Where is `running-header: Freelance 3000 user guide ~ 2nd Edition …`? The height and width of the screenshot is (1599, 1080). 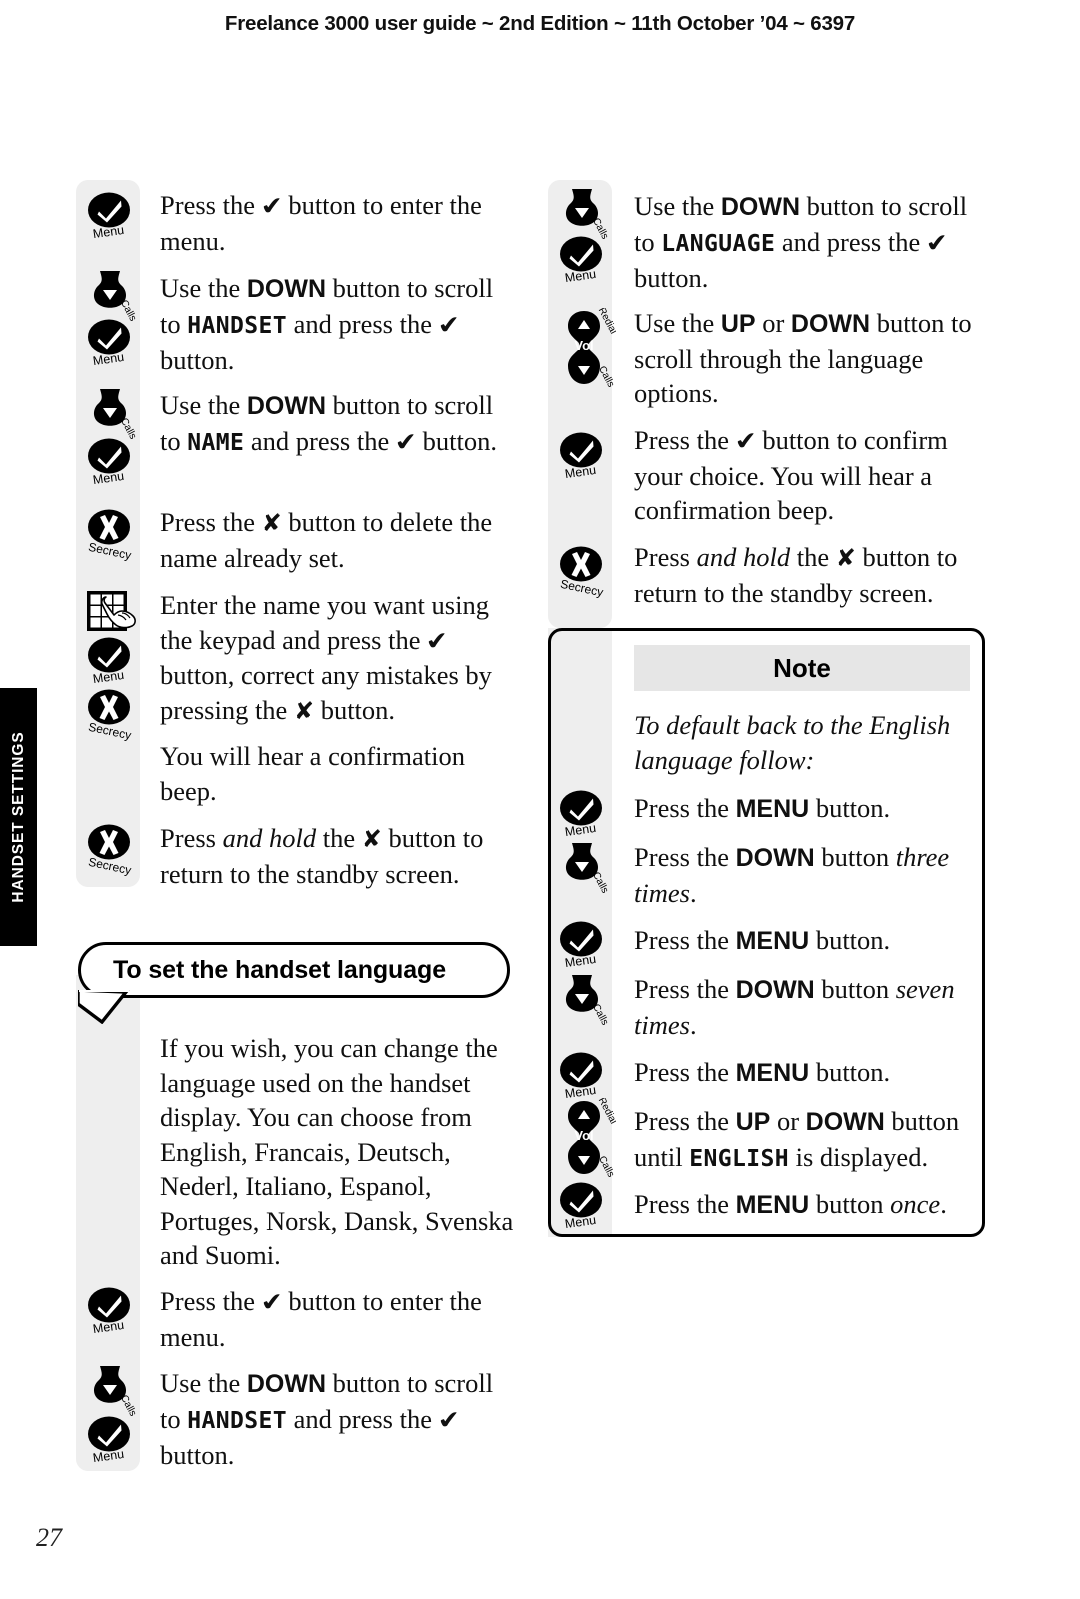
running-header: Freelance 3000 user guide ~ 2nd Edition … is located at coordinates (540, 23).